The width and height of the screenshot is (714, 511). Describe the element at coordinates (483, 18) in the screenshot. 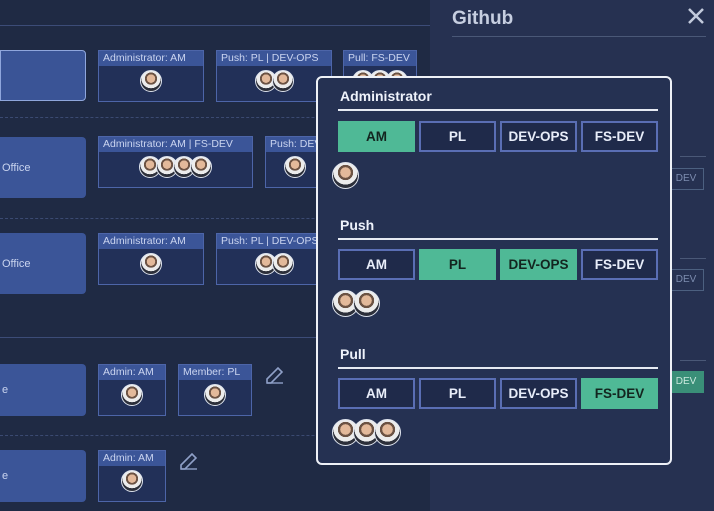

I see `panel-title: Github` at that location.